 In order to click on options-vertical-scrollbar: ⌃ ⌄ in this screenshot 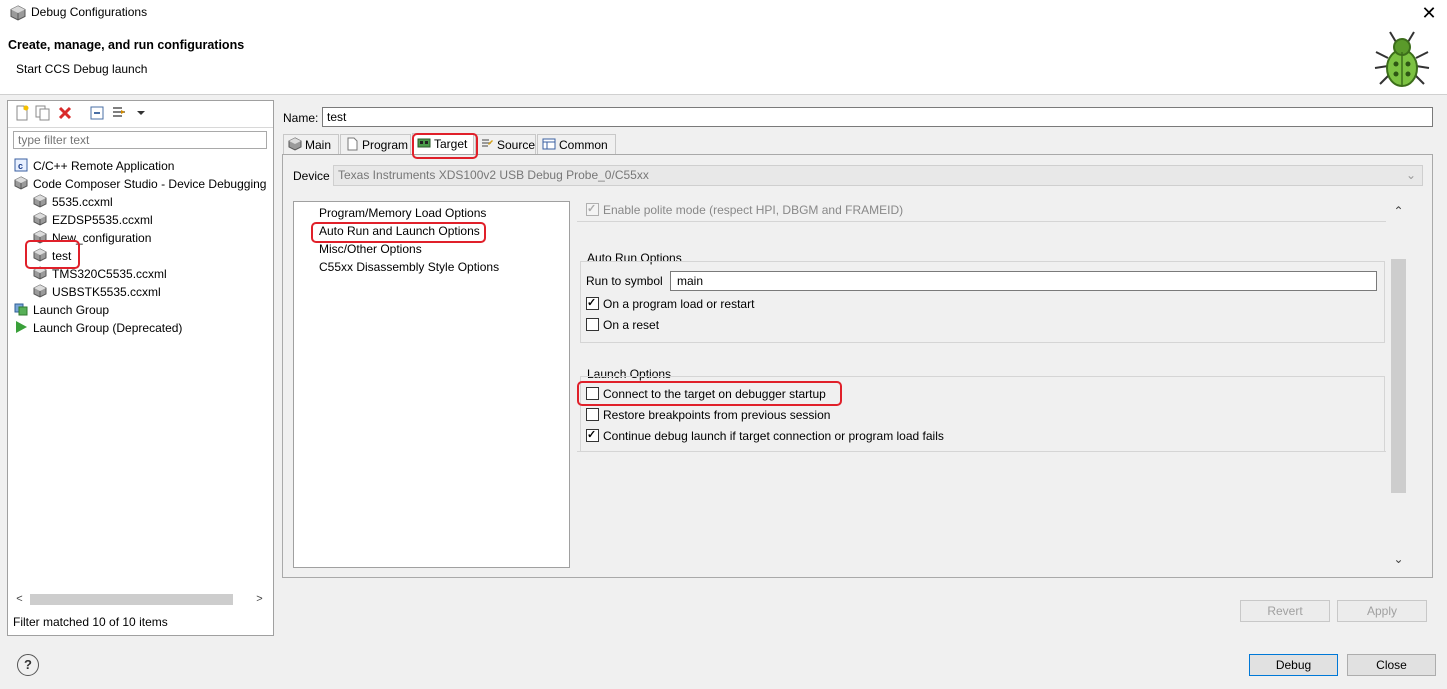, I will do `click(1398, 384)`.